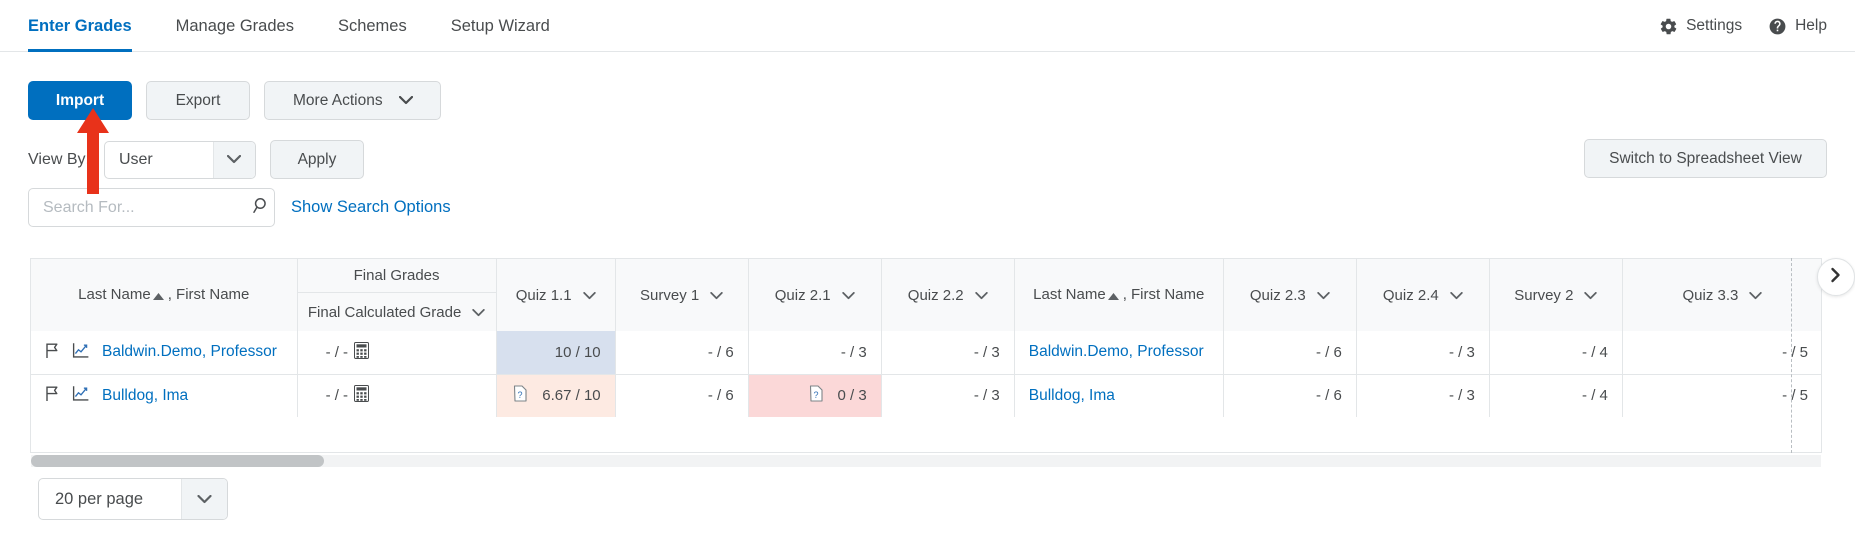  I want to click on column-header-last-name-first-name: Last Name , First Name, so click(164, 295).